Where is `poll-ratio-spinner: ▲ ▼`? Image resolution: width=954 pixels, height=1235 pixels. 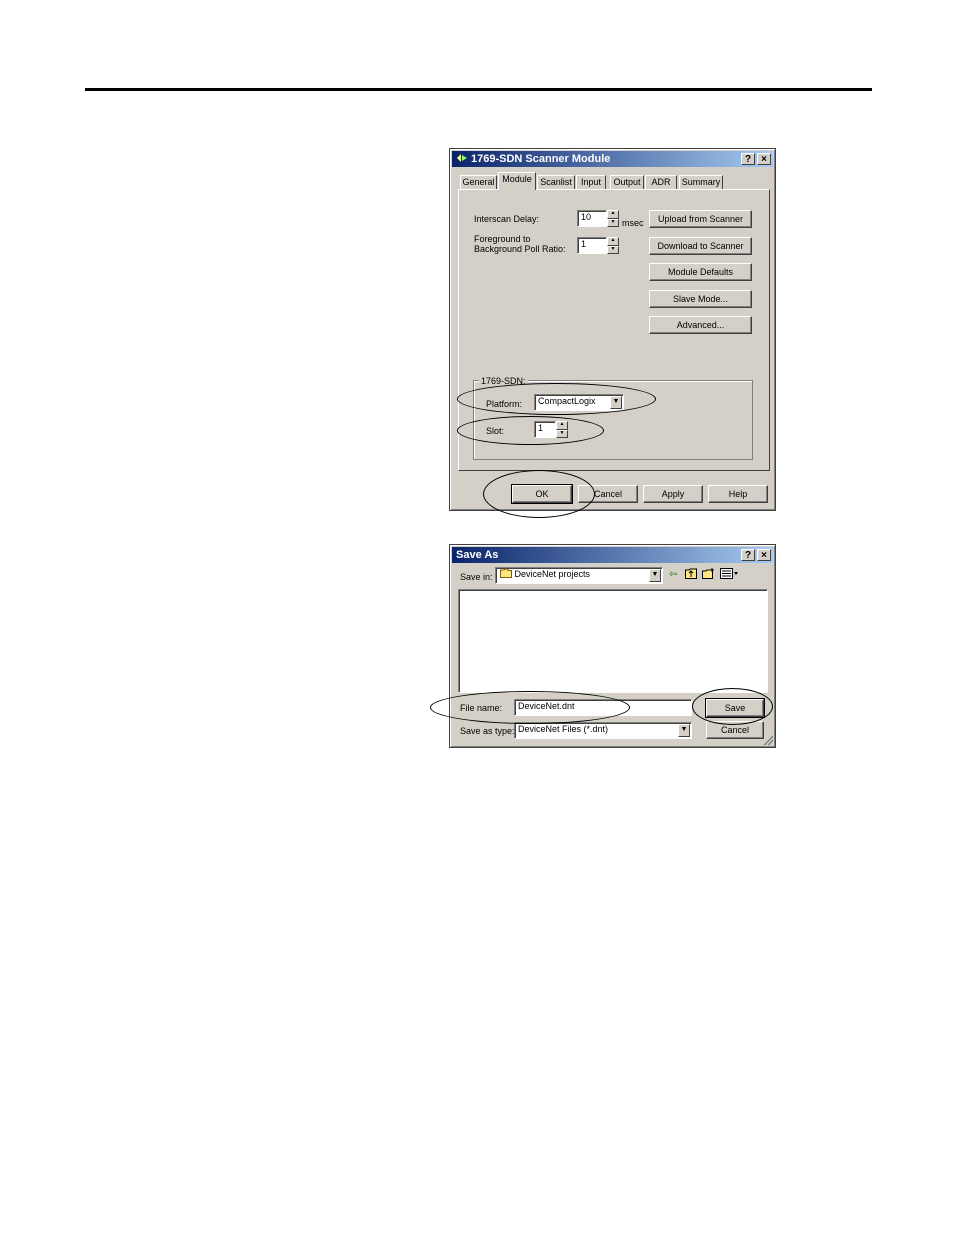 poll-ratio-spinner: ▲ ▼ is located at coordinates (613, 245).